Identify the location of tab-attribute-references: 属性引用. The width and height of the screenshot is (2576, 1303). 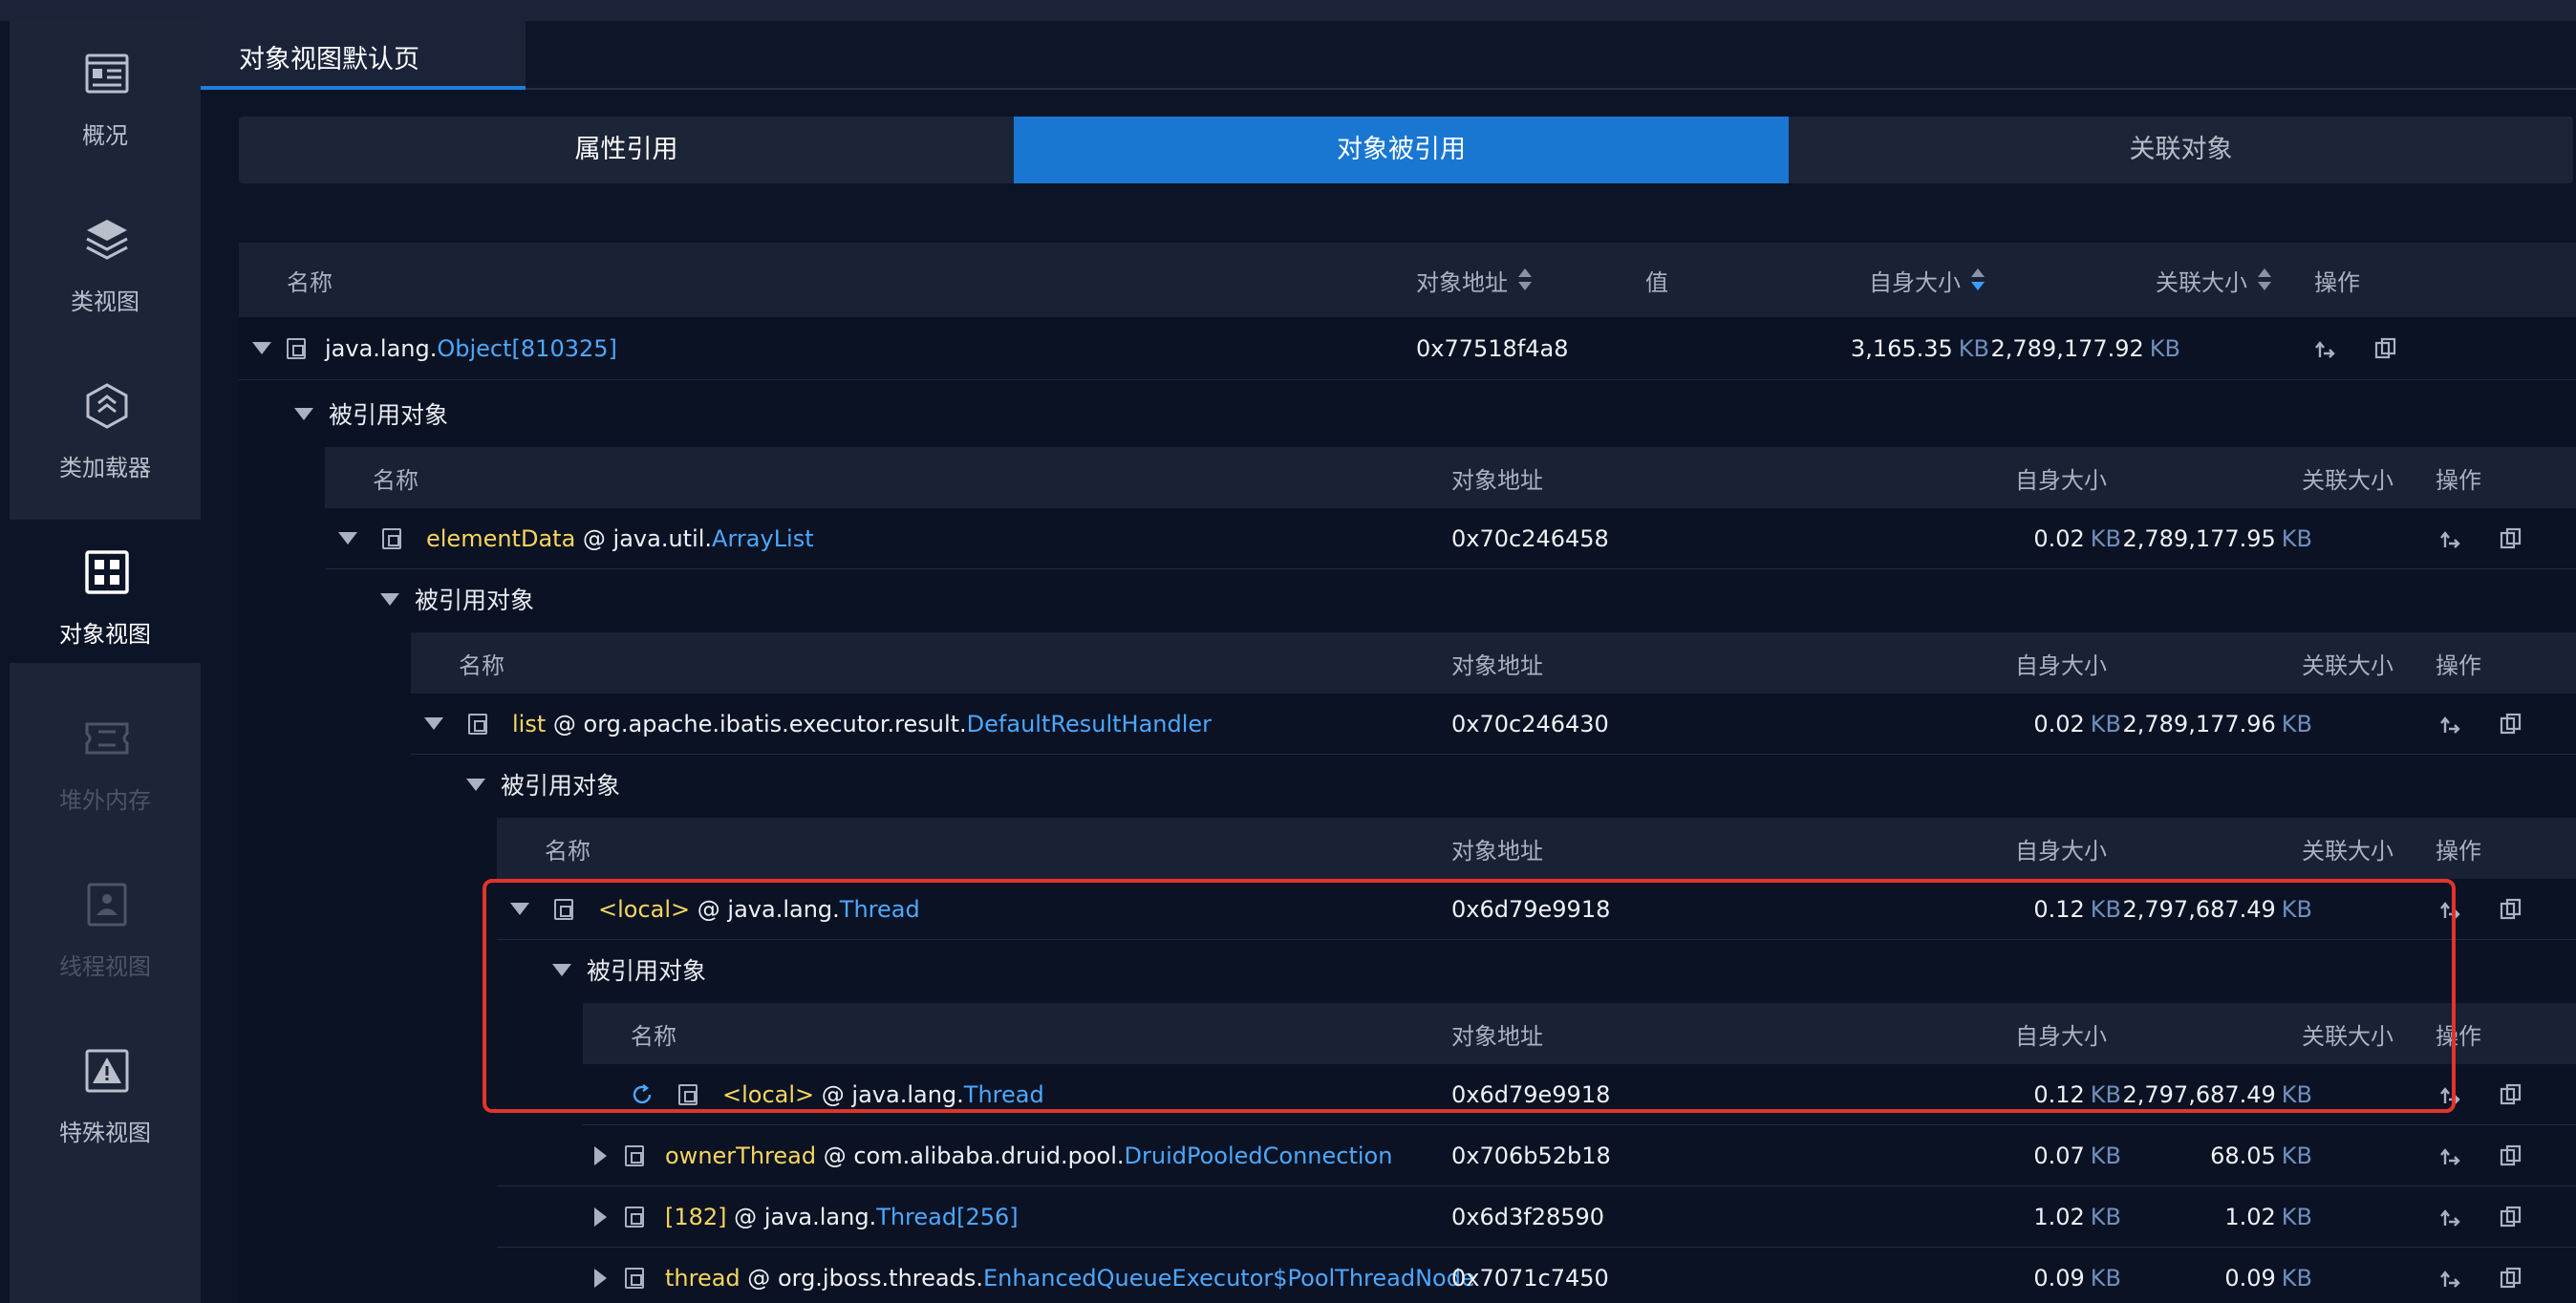
(626, 150).